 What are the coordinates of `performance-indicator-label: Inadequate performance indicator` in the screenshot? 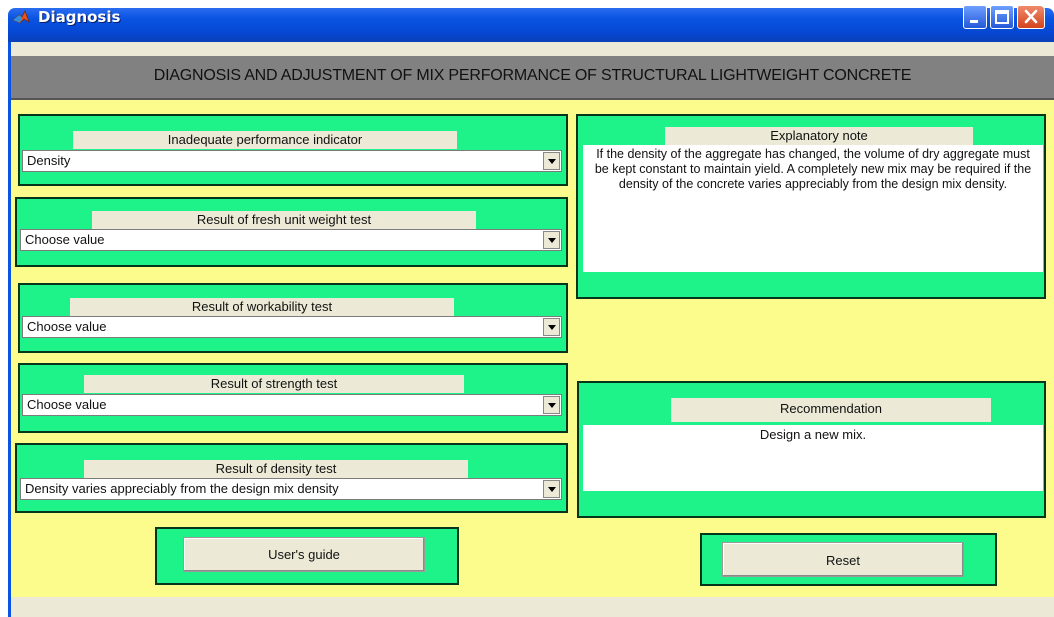 It's located at (265, 140).